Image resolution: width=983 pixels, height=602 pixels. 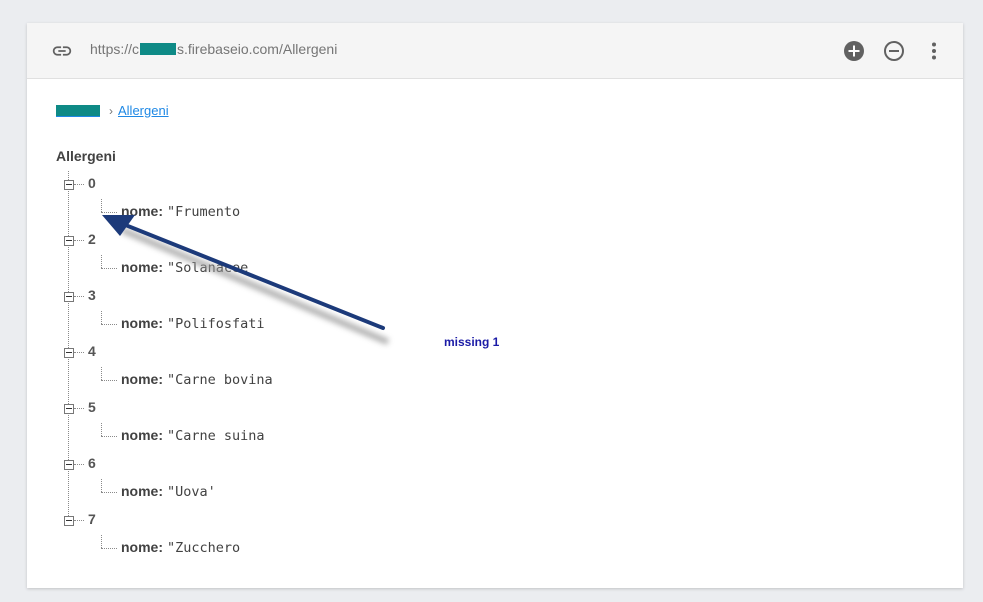 I want to click on field-value: "Carne bovina, so click(x=220, y=380).